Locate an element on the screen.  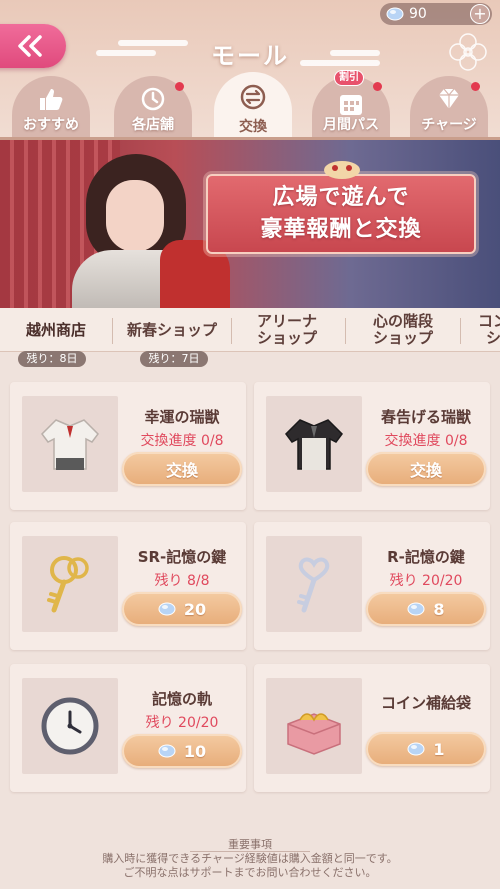
clock-icon is located at coordinates (70, 726).